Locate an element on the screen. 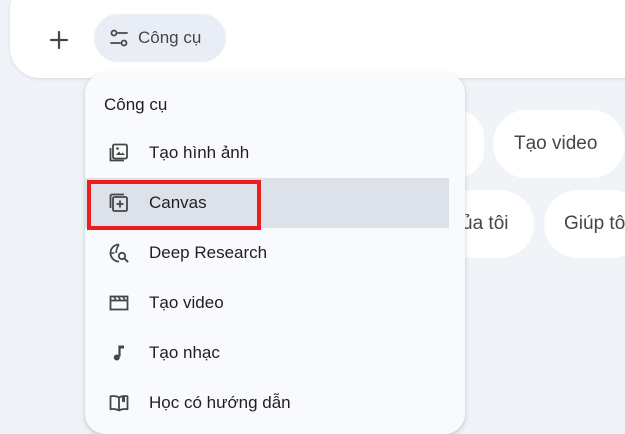 This screenshot has width=625, height=434. menu-item-deep-research: Deep Research is located at coordinates (267, 253).